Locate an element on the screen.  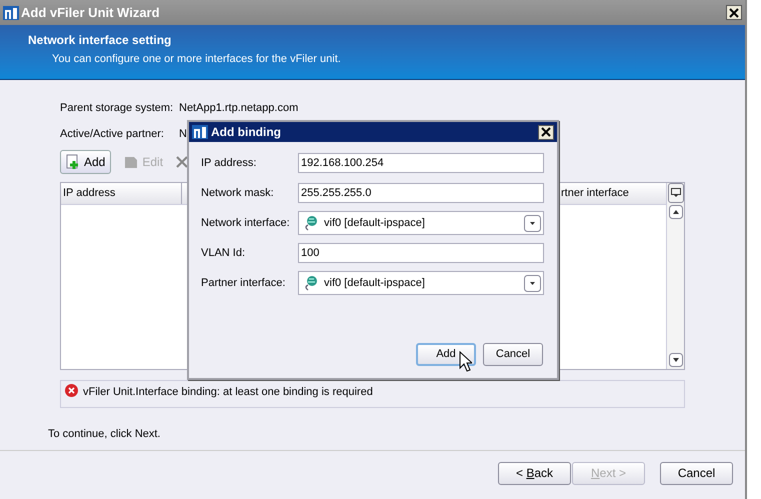
scroll-down-icon is located at coordinates (675, 360).